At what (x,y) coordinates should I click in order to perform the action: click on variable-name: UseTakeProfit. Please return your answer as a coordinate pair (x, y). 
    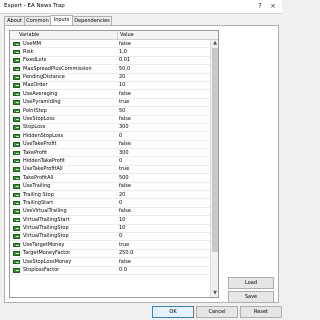
    Looking at the image, I should click on (40, 144).